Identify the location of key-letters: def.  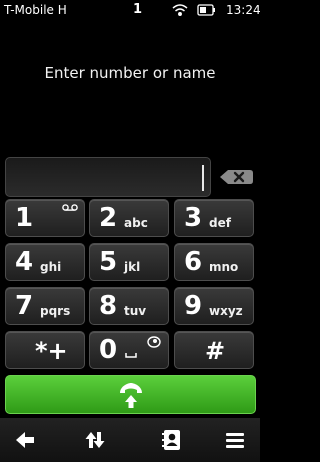
(220, 223).